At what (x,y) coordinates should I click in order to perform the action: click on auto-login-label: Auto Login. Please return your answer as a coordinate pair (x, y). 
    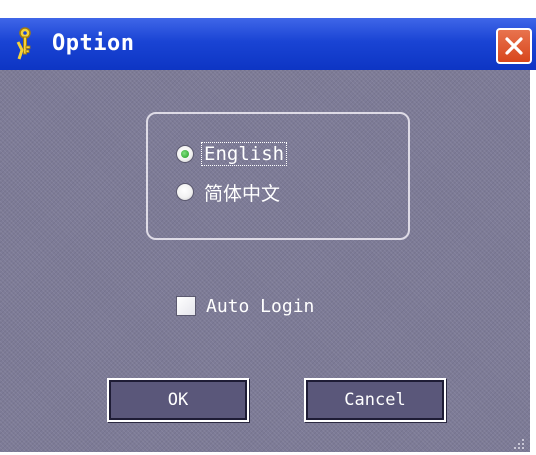
    Looking at the image, I should click on (260, 306).